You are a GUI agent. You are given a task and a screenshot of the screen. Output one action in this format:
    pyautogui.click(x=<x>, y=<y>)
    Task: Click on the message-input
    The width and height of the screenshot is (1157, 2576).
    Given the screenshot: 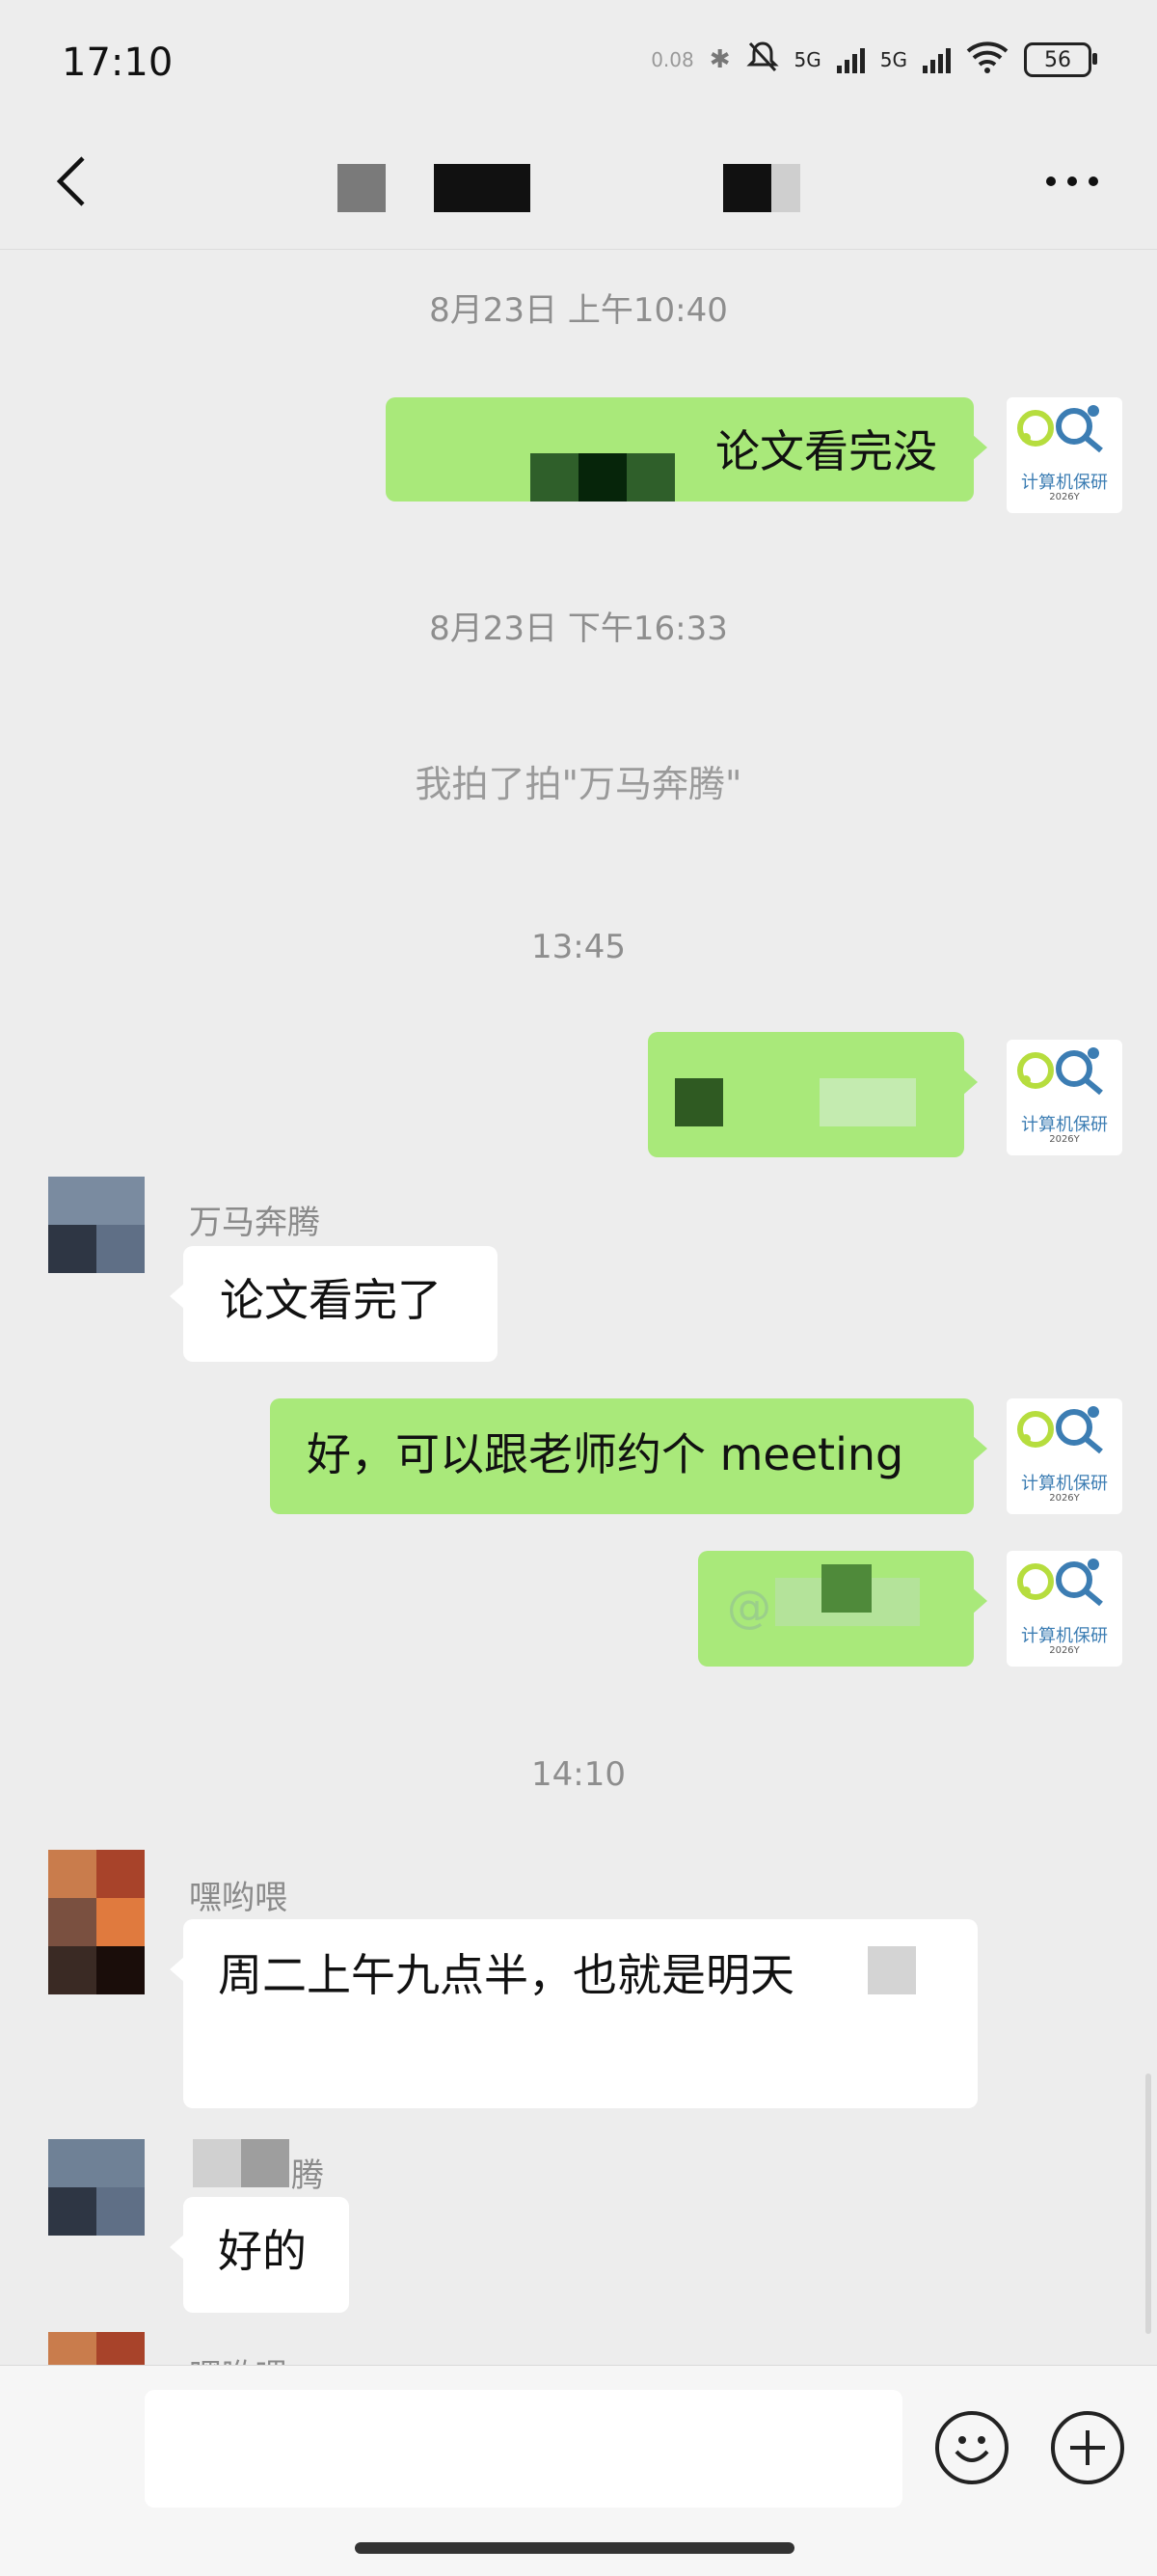 What is the action you would take?
    pyautogui.click(x=523, y=2449)
    